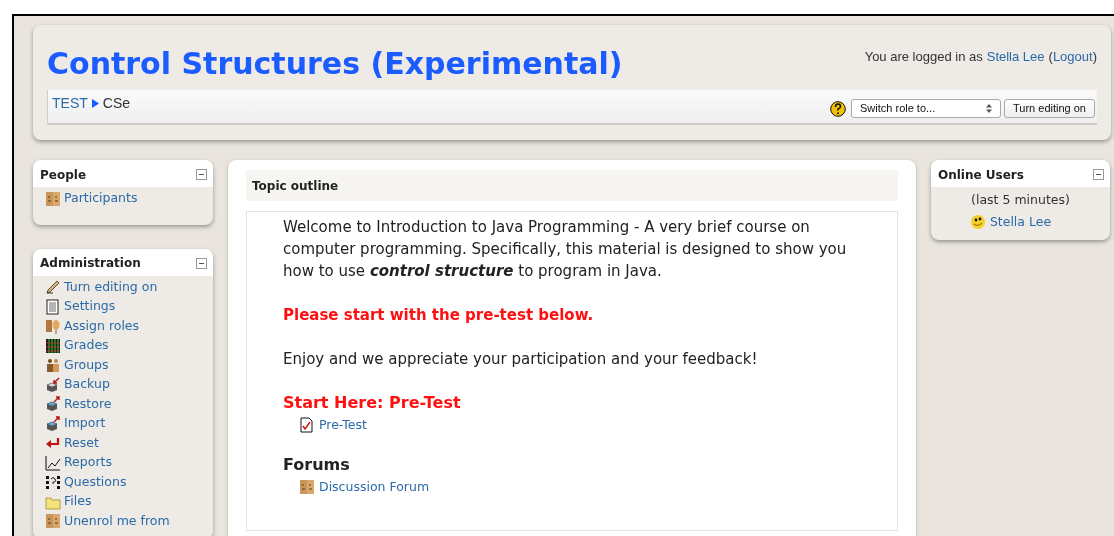  What do you see at coordinates (989, 108) in the screenshot?
I see `updown-arrows-icon` at bounding box center [989, 108].